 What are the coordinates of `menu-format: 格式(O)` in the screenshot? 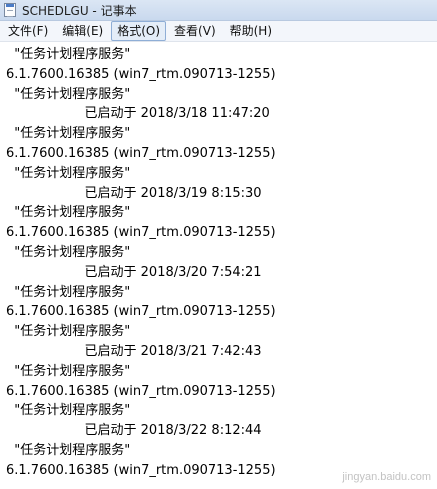 It's located at (139, 31).